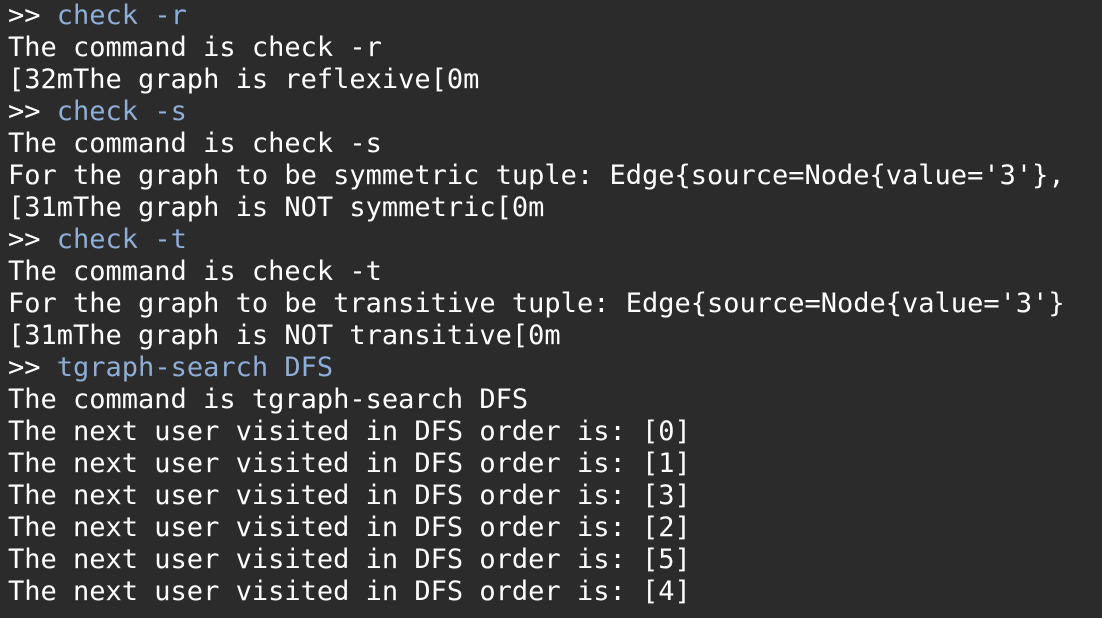 The image size is (1102, 618). I want to click on command-text: check -r, so click(121, 15).